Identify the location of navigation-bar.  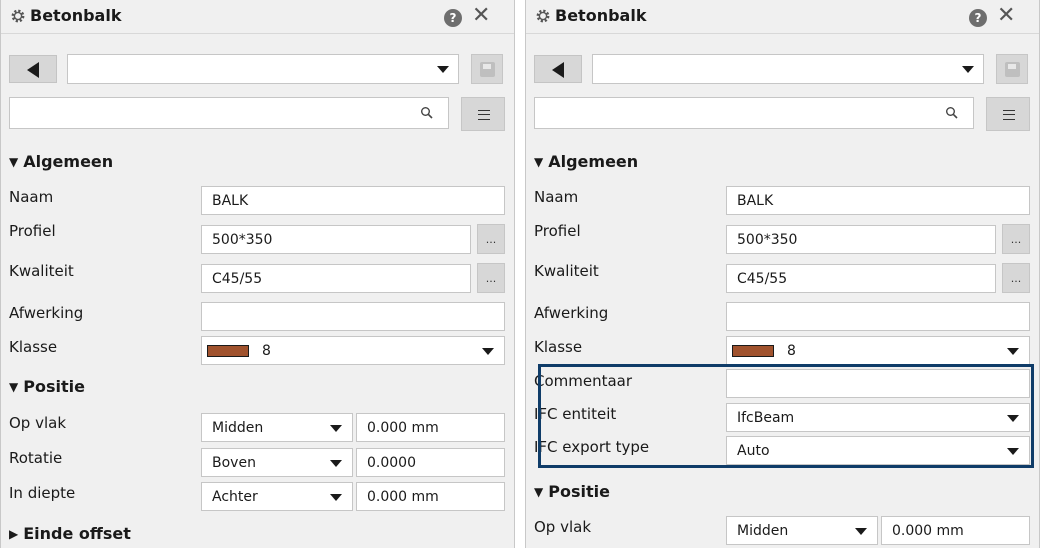
(782, 65).